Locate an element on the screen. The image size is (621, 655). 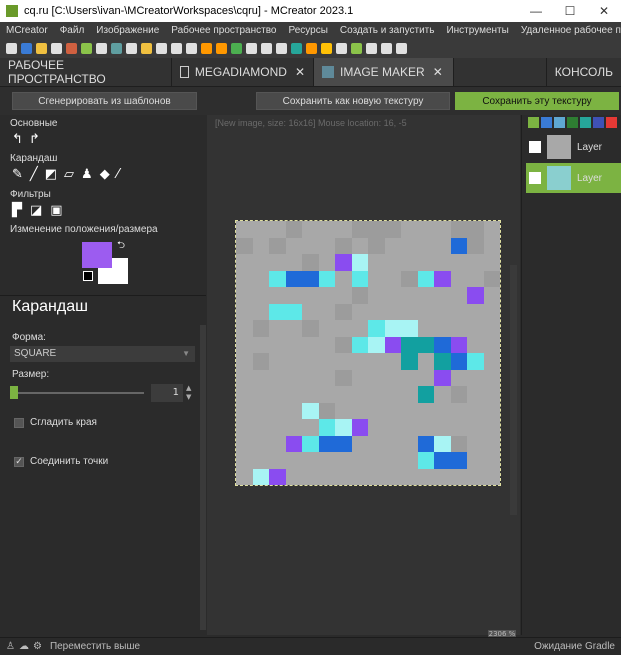
menu-remote-workspace: Удаленное рабочее простран is located at coordinates (568, 30).